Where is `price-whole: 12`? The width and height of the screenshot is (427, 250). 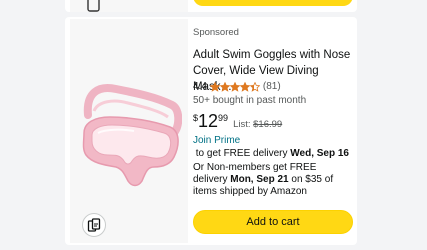
price-whole: 12 is located at coordinates (208, 121).